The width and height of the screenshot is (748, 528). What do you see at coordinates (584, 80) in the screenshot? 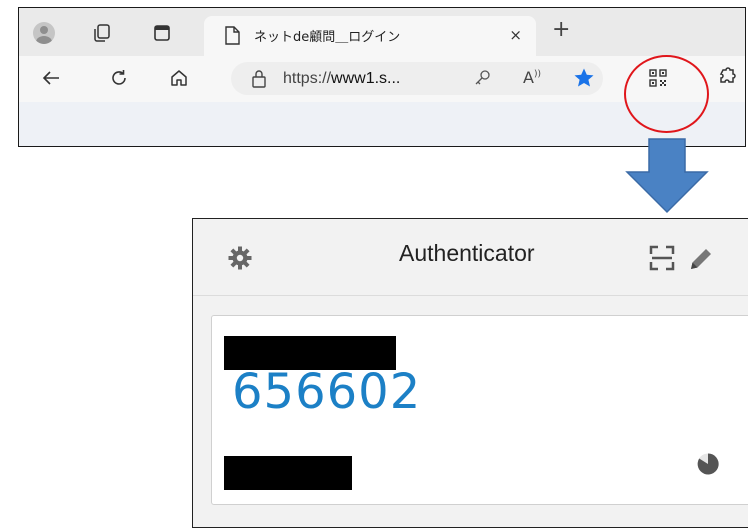
I see `favorite-star-icon` at bounding box center [584, 80].